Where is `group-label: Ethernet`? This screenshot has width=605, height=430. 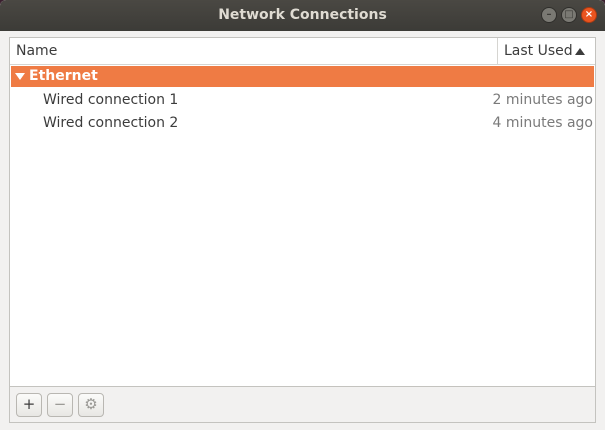 group-label: Ethernet is located at coordinates (63, 76).